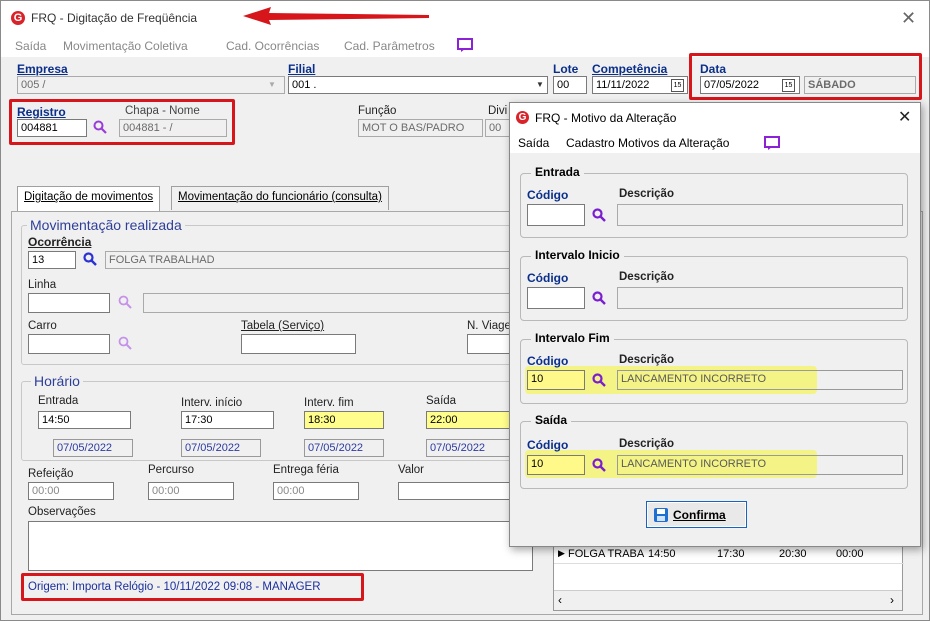 Image resolution: width=930 pixels, height=621 pixels. I want to click on filial-dropdown-icon: ▼, so click(540, 85).